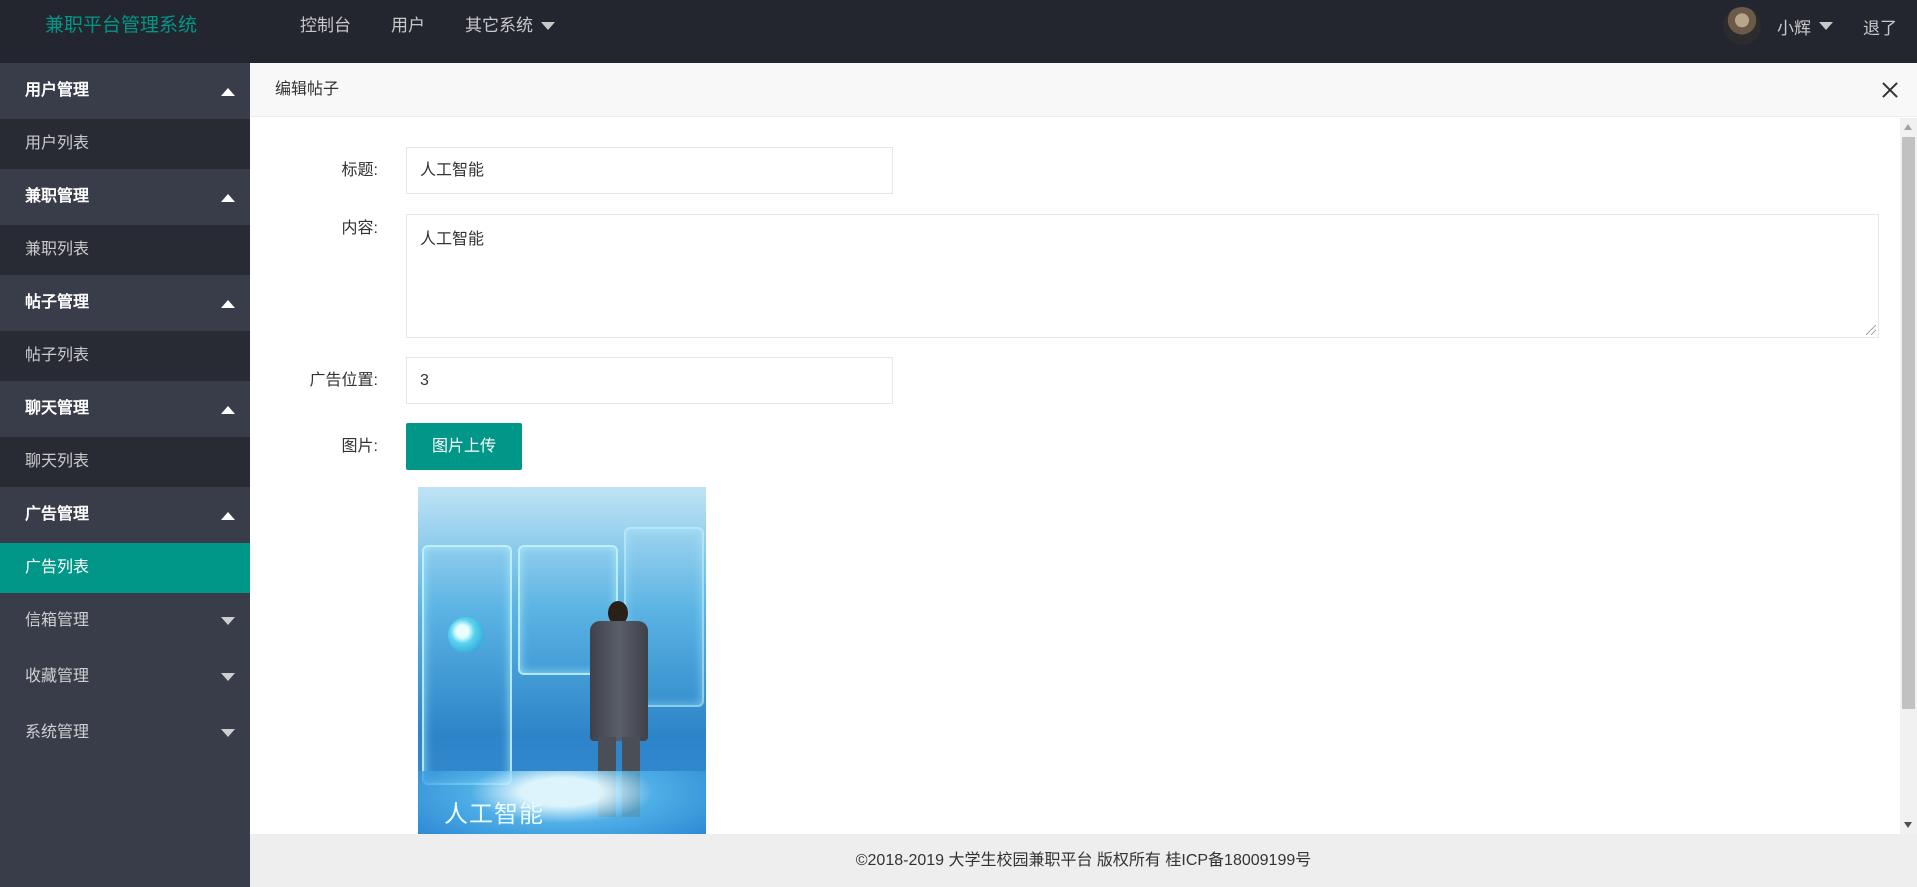 This screenshot has height=887, width=1917. What do you see at coordinates (1908, 825) in the screenshot?
I see `scroll-down-icon` at bounding box center [1908, 825].